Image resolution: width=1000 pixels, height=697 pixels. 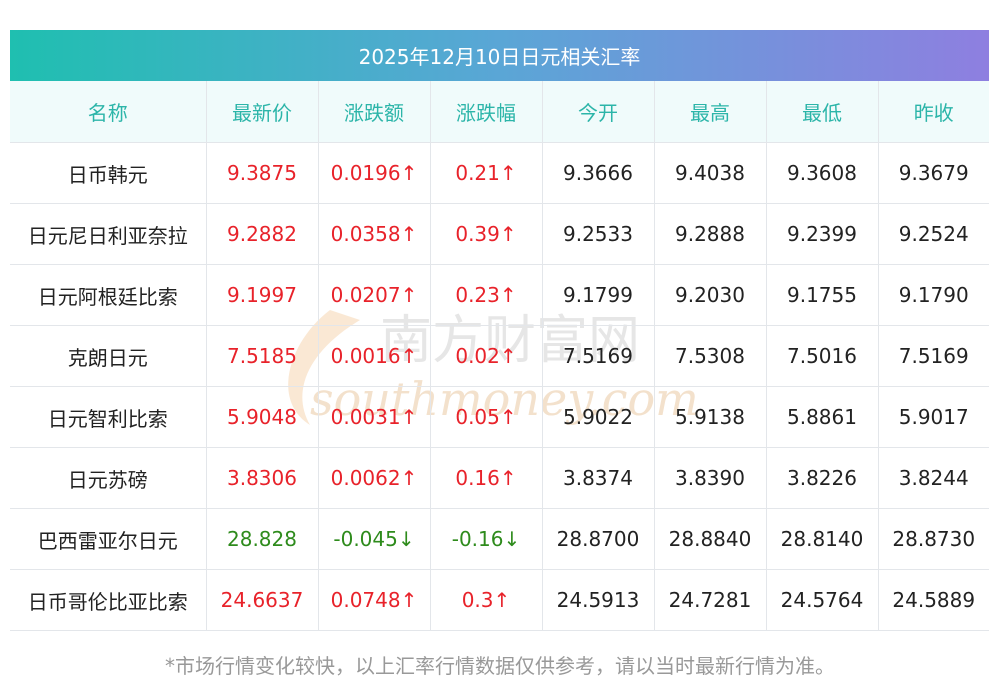 What do you see at coordinates (486, 539) in the screenshot?
I see `cell-change-pct: -0.16↓` at bounding box center [486, 539].